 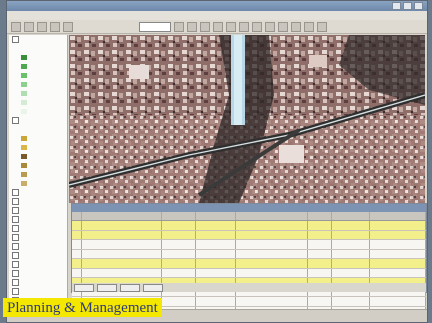 What do you see at coordinates (418, 6) in the screenshot?
I see `window-close-icon` at bounding box center [418, 6].